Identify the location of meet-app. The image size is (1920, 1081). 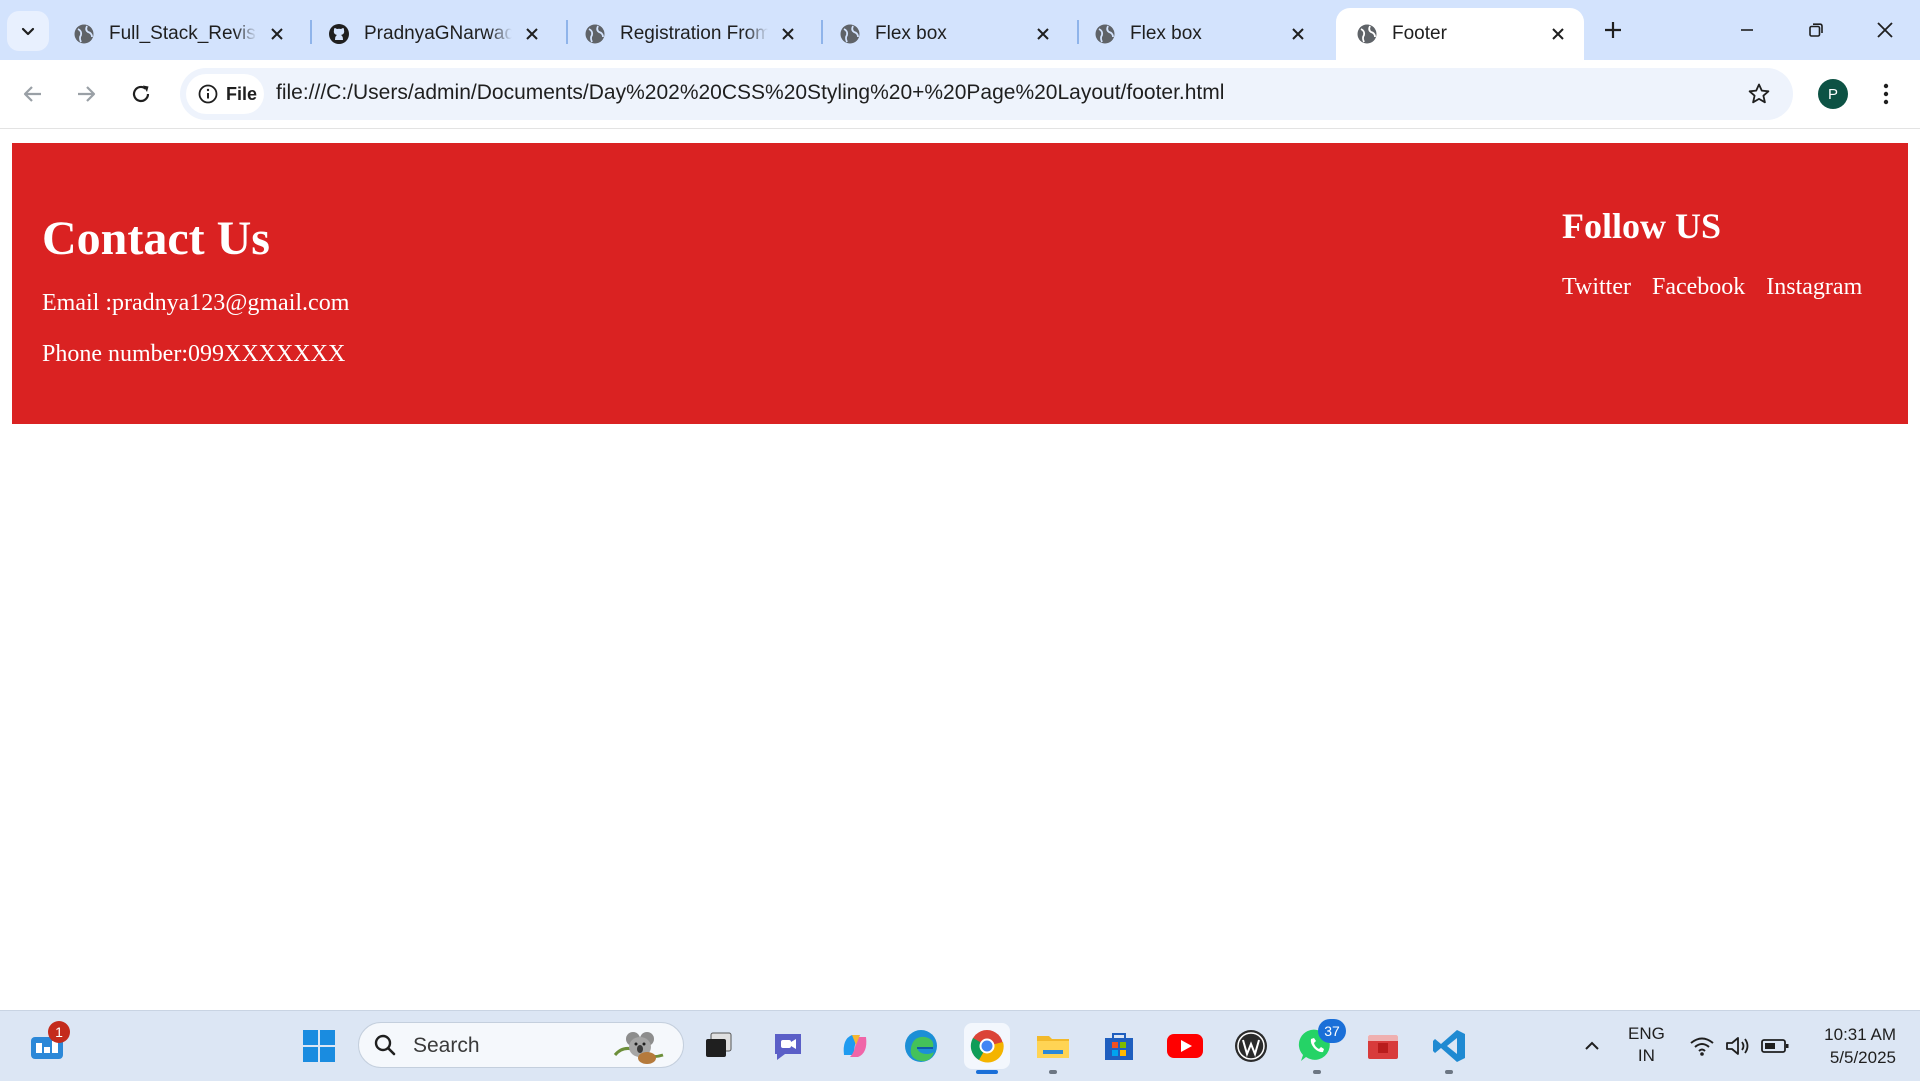
(788, 1046).